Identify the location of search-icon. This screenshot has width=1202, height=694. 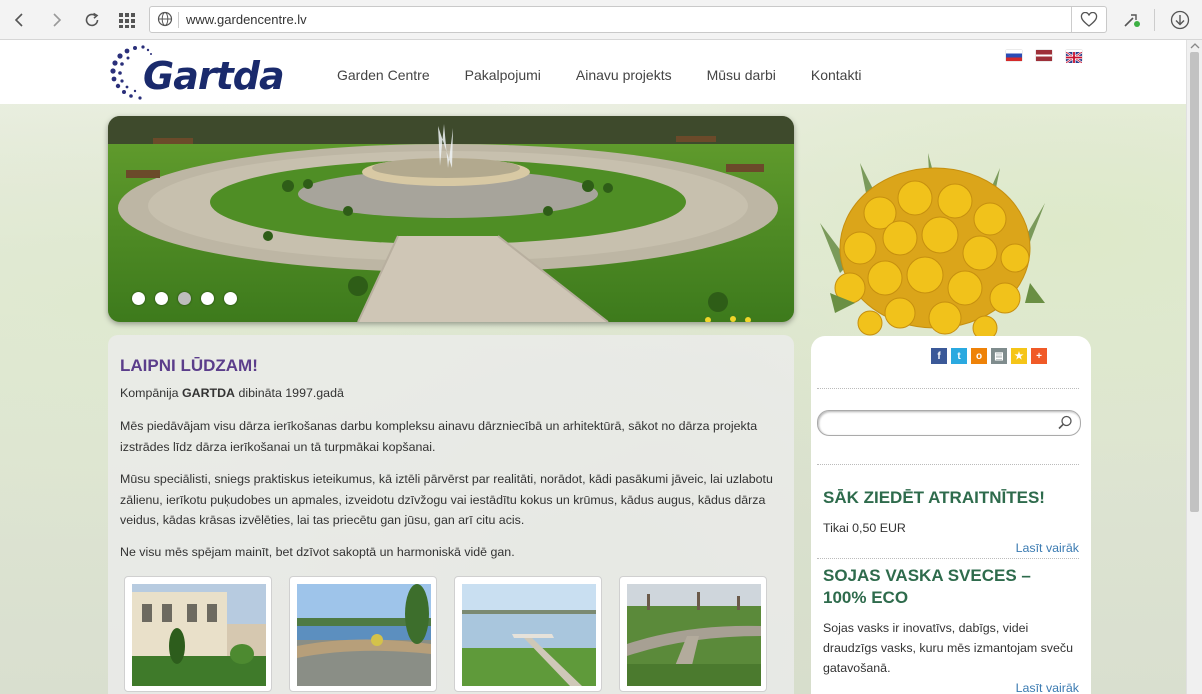
(1065, 425).